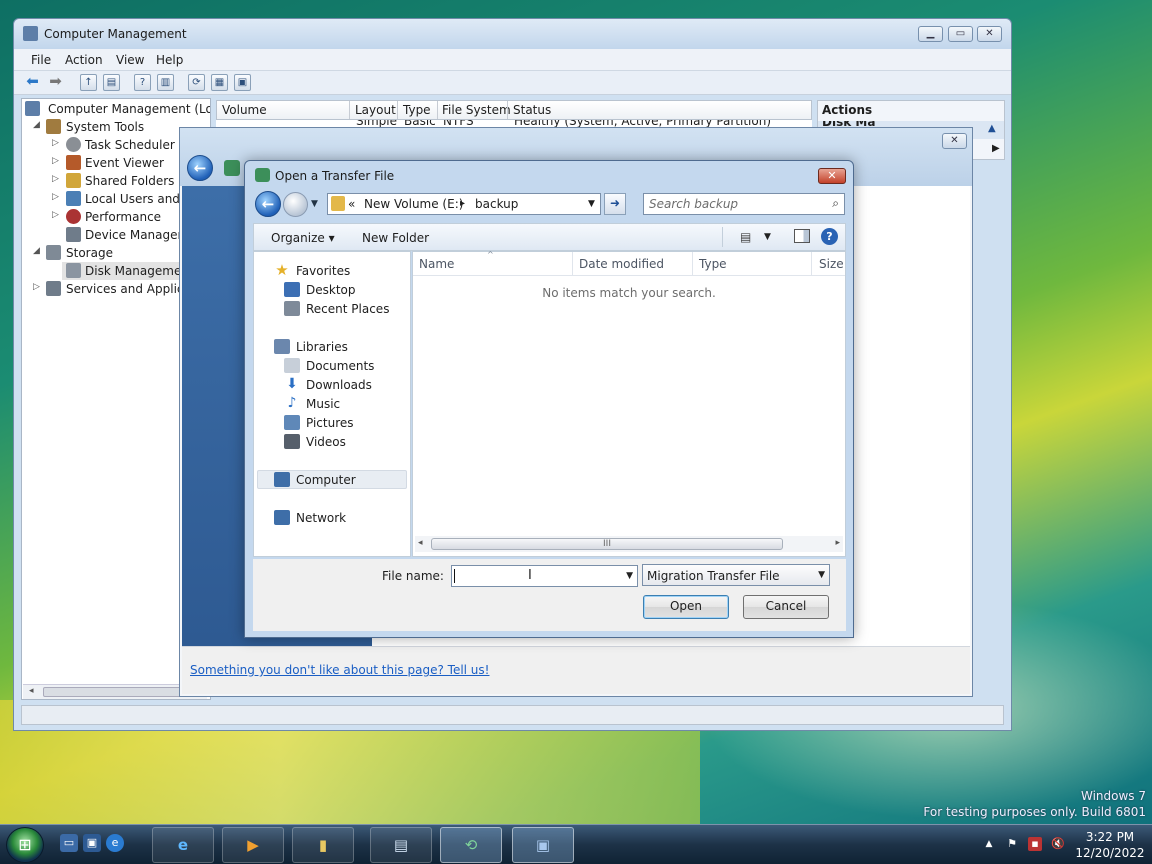  Describe the element at coordinates (303, 238) in the screenshot. I see `organize-button: Organize ▾` at that location.